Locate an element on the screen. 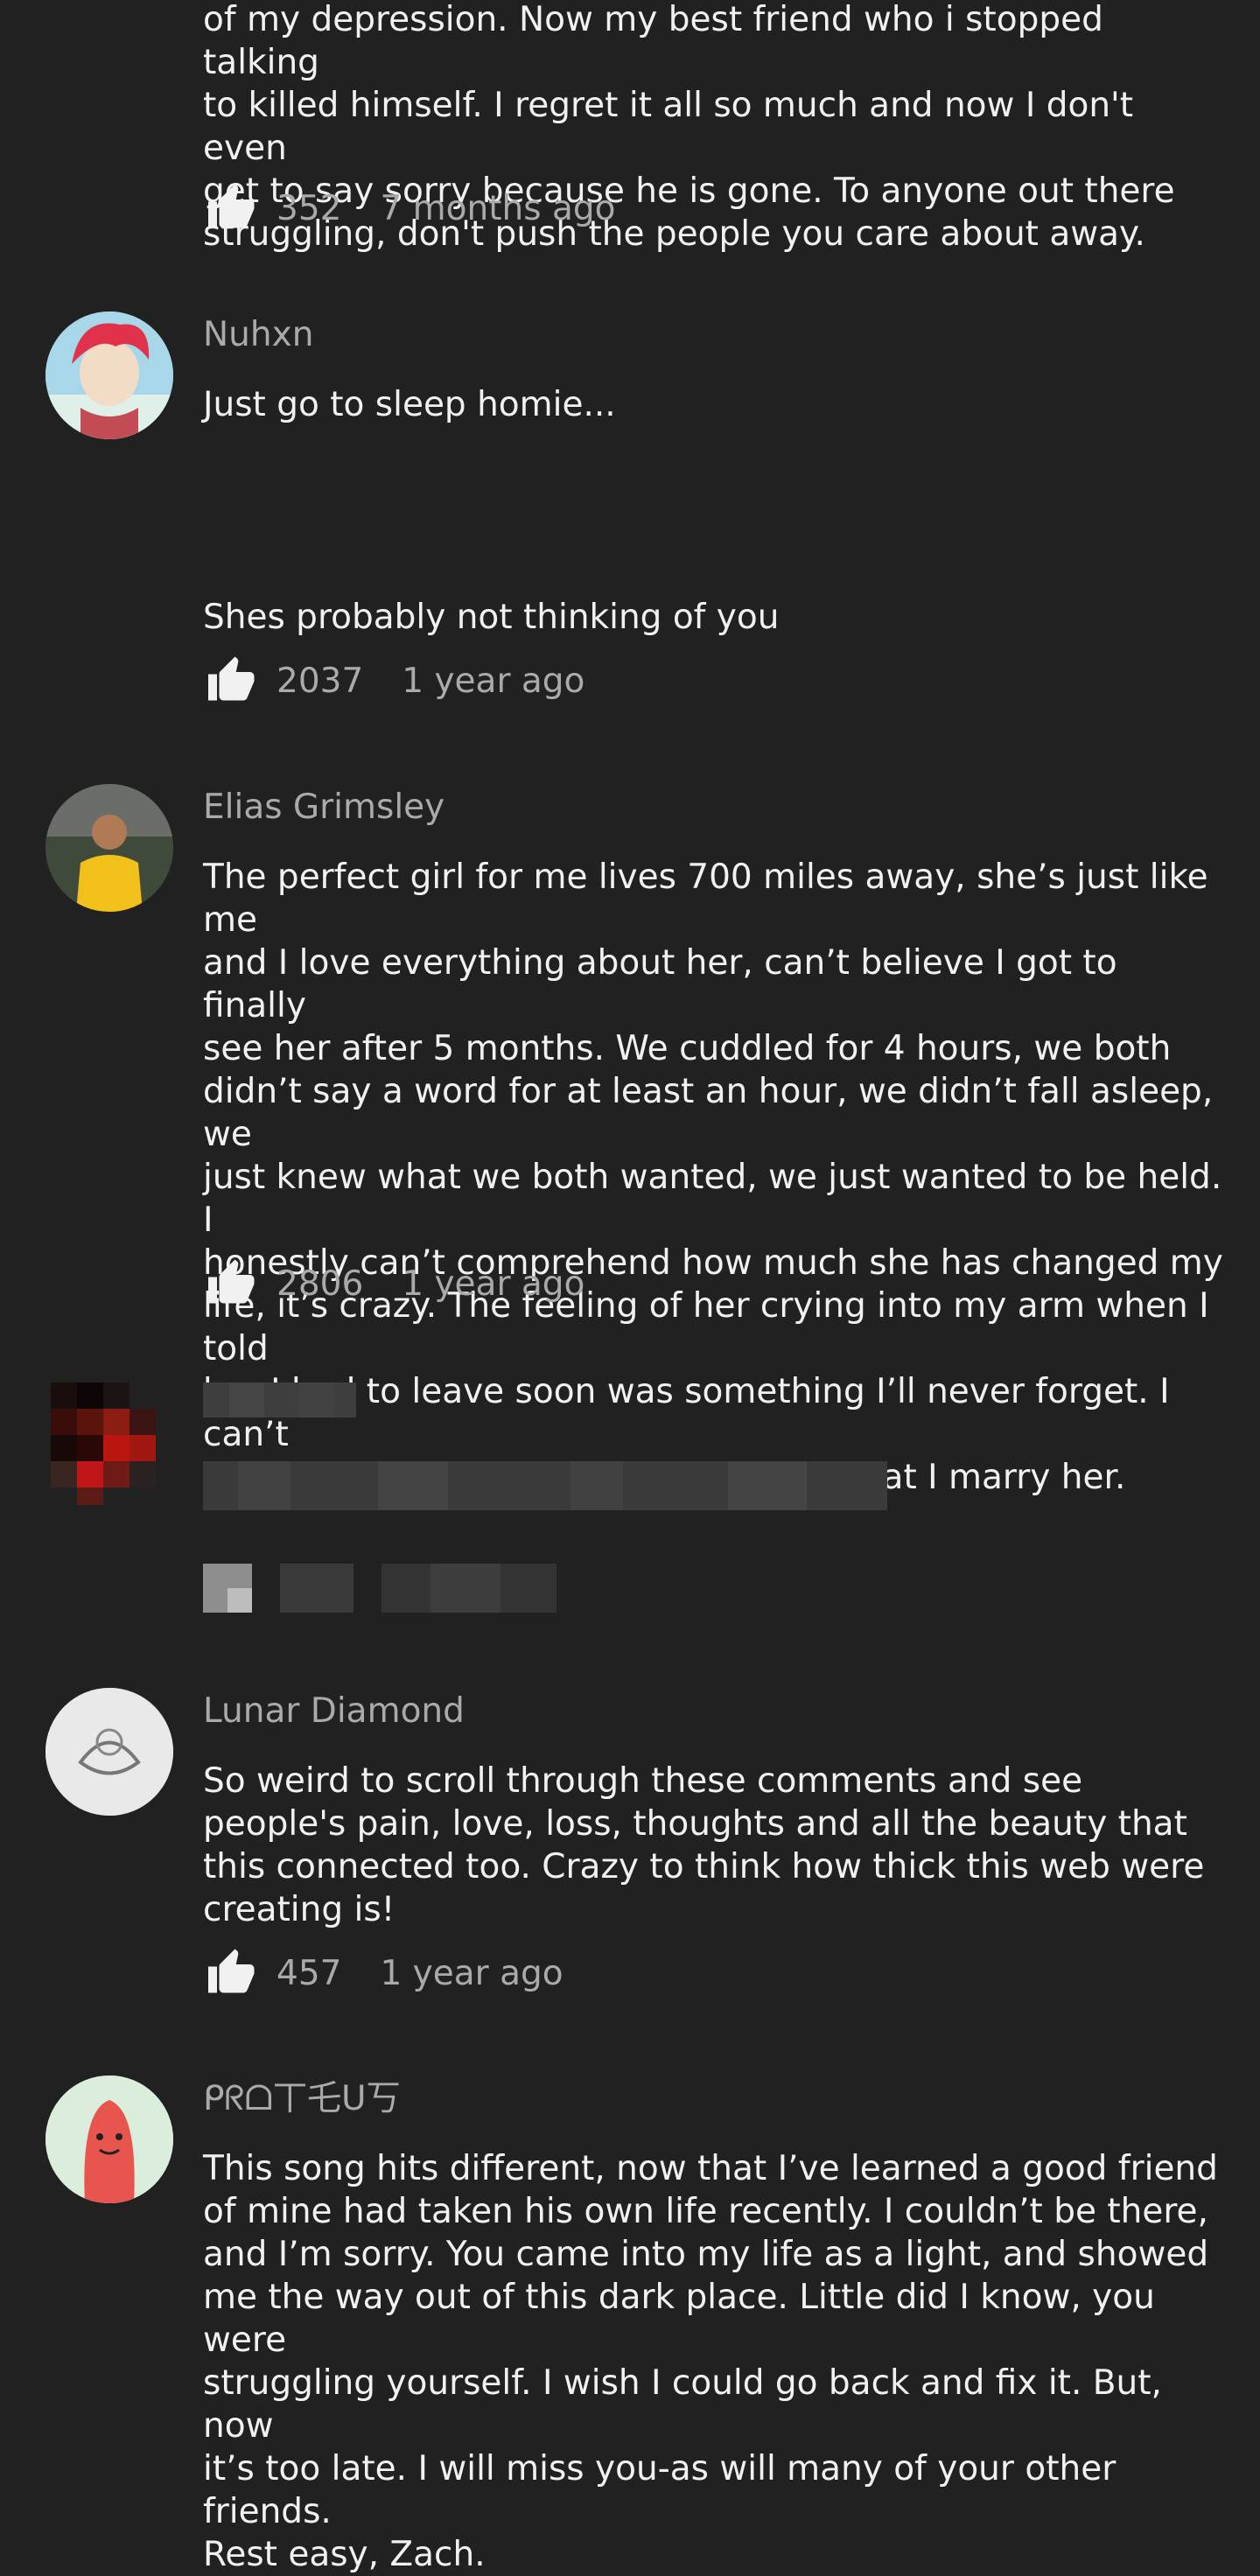 The image size is (1260, 2576). comment-author: Lunar Diamond is located at coordinates (334, 1711).